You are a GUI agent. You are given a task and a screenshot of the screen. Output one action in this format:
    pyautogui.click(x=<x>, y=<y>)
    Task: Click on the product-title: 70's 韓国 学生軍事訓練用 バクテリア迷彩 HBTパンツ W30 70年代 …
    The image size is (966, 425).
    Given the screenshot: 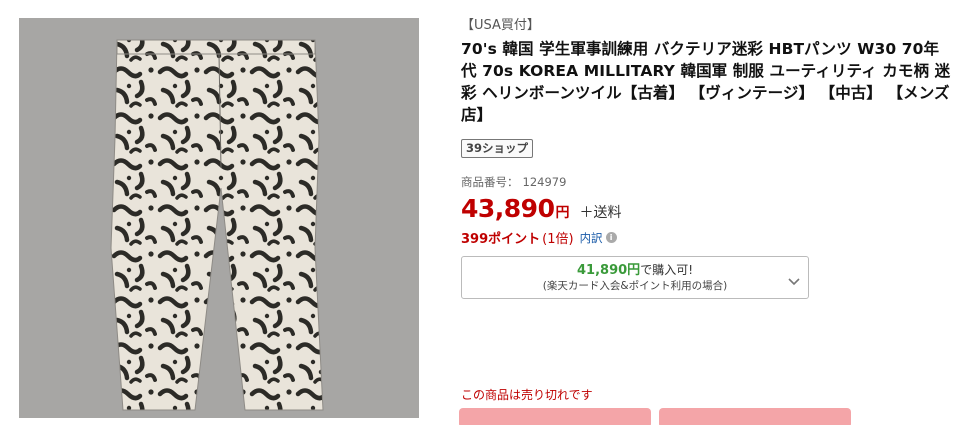 What is the action you would take?
    pyautogui.click(x=706, y=82)
    